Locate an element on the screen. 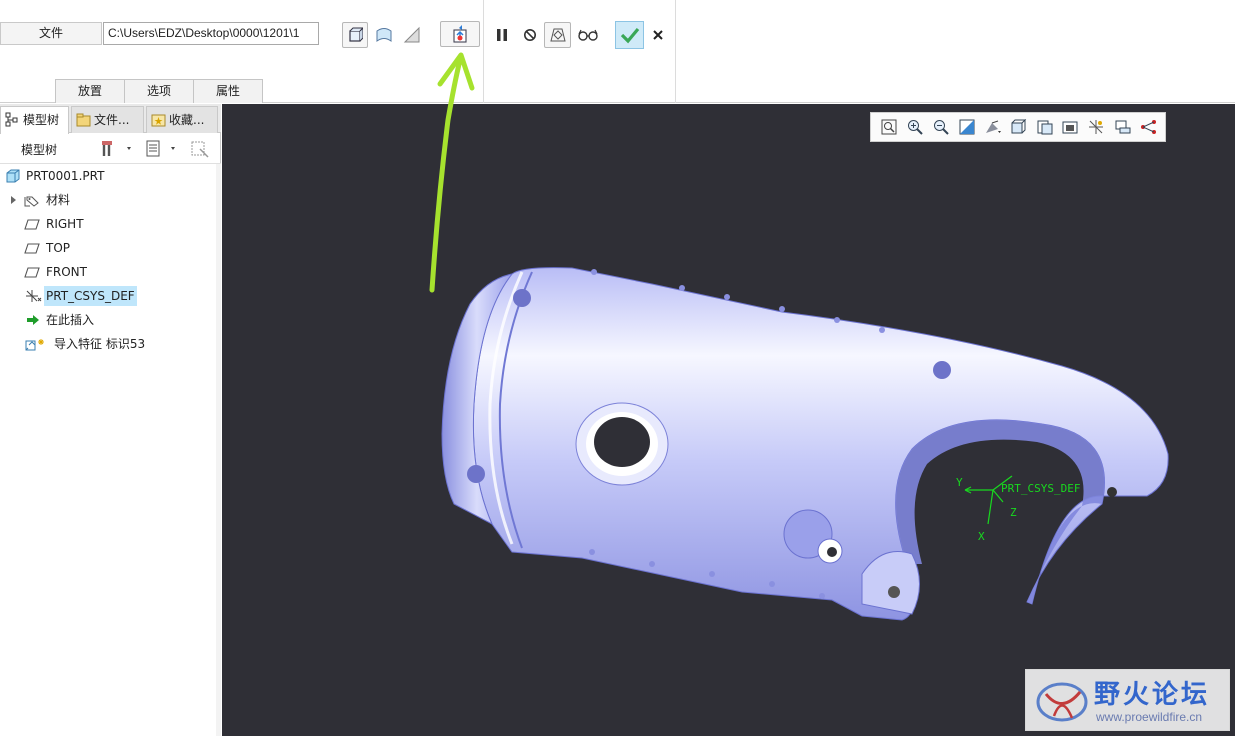  view-manager-icon is located at coordinates (1071, 127).